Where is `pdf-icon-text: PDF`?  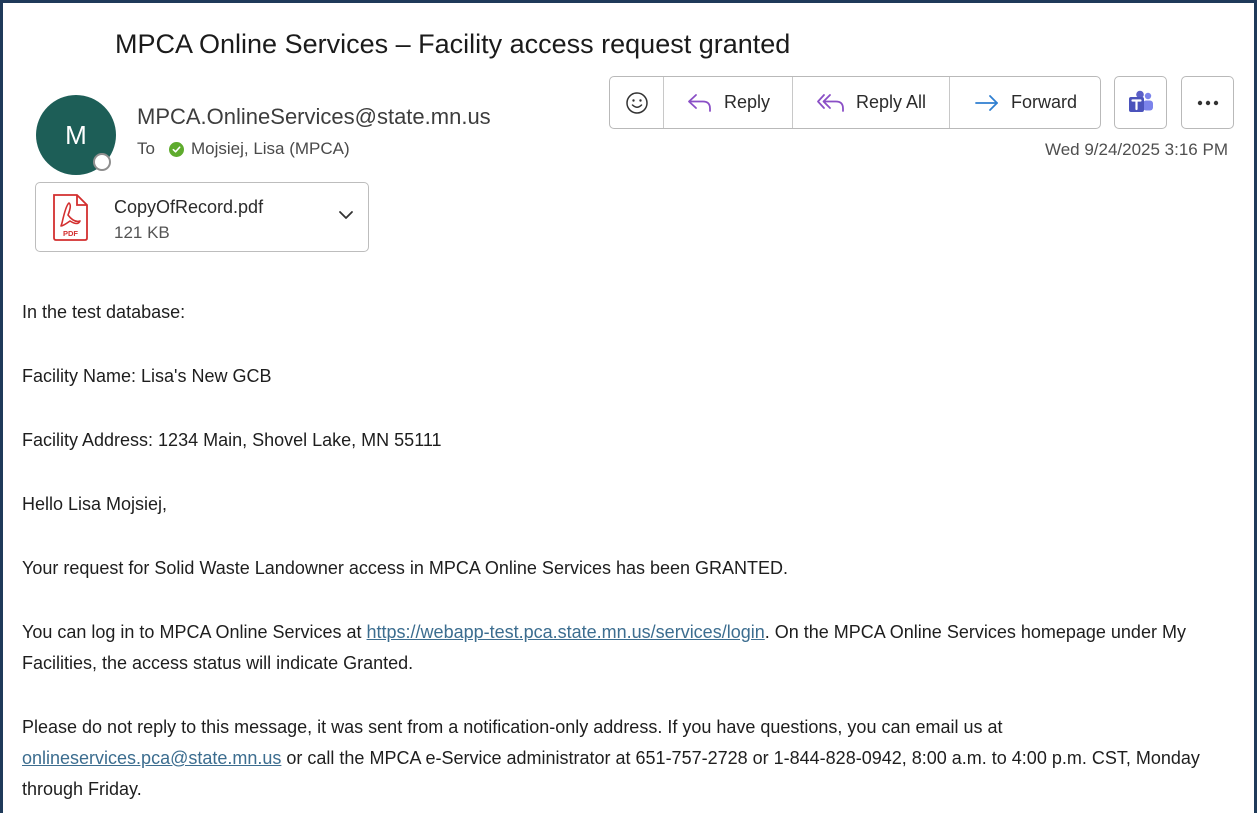 pdf-icon-text: PDF is located at coordinates (70, 233).